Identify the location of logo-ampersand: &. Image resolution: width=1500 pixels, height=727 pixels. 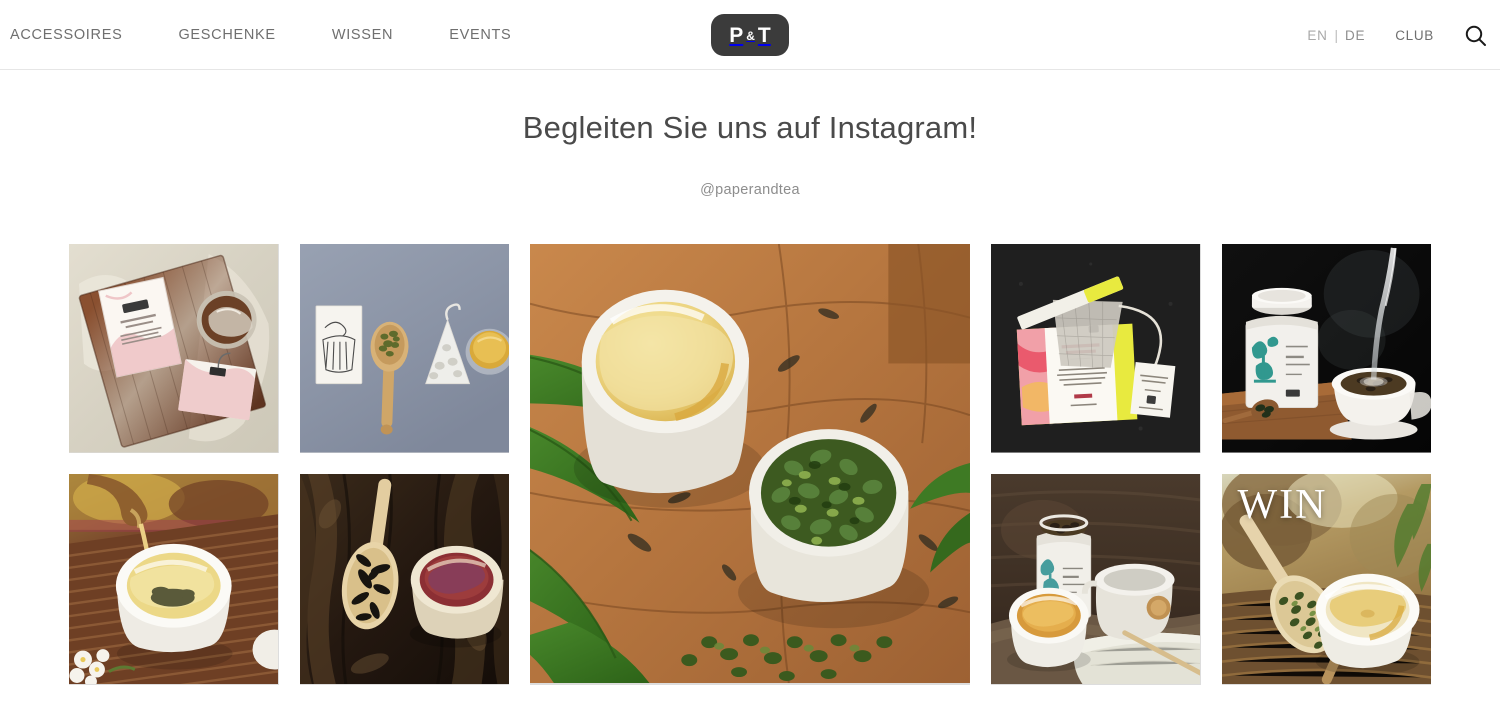
(750, 36).